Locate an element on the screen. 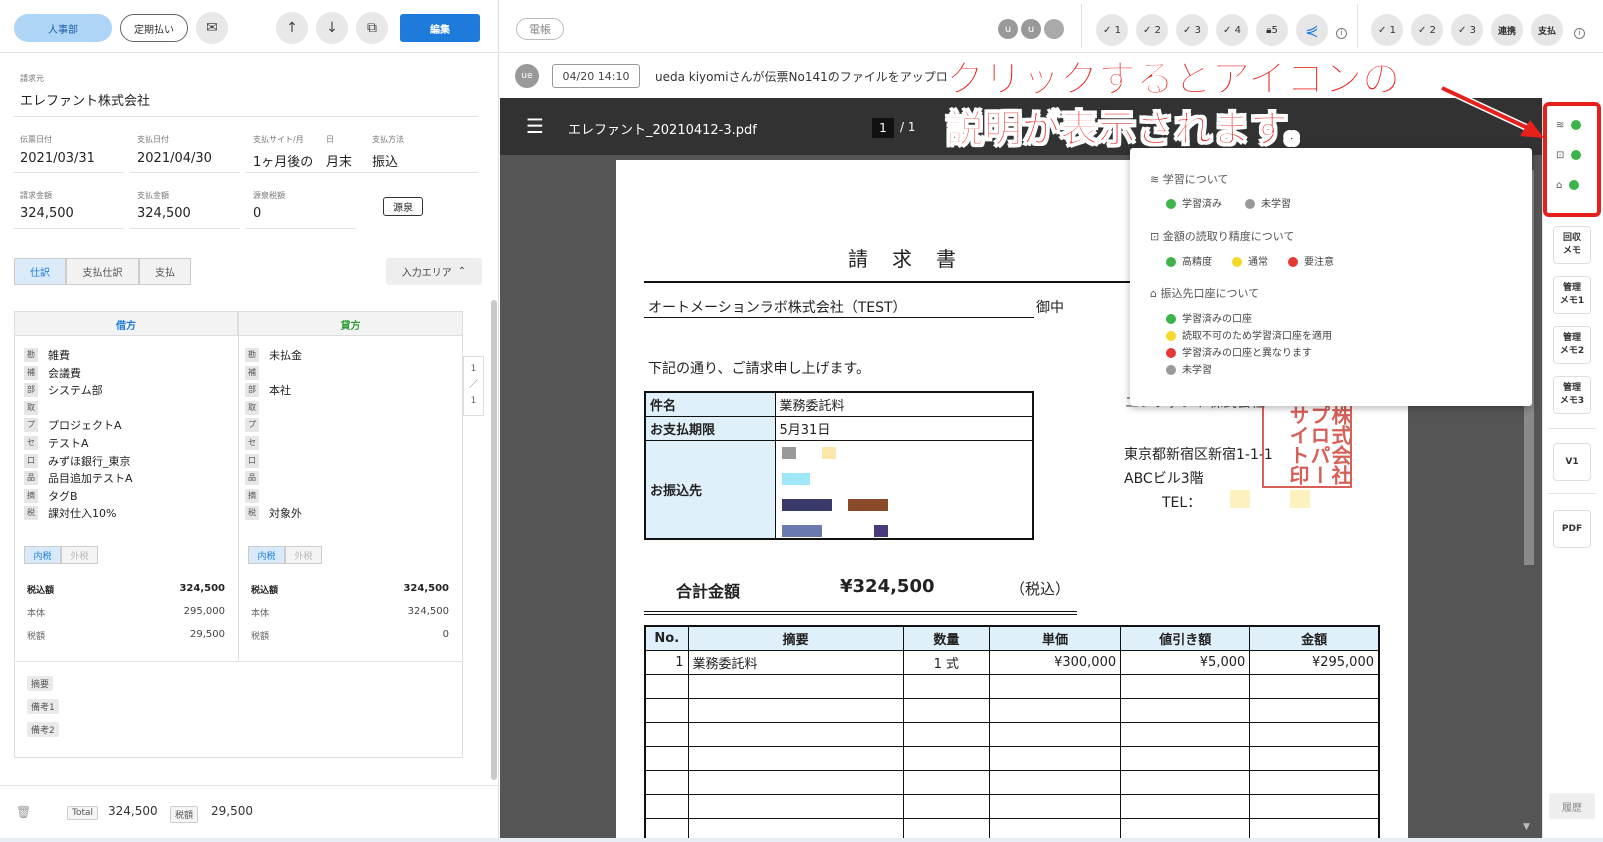 The image size is (1603, 842). trash-icon: 🗑 is located at coordinates (23, 812).